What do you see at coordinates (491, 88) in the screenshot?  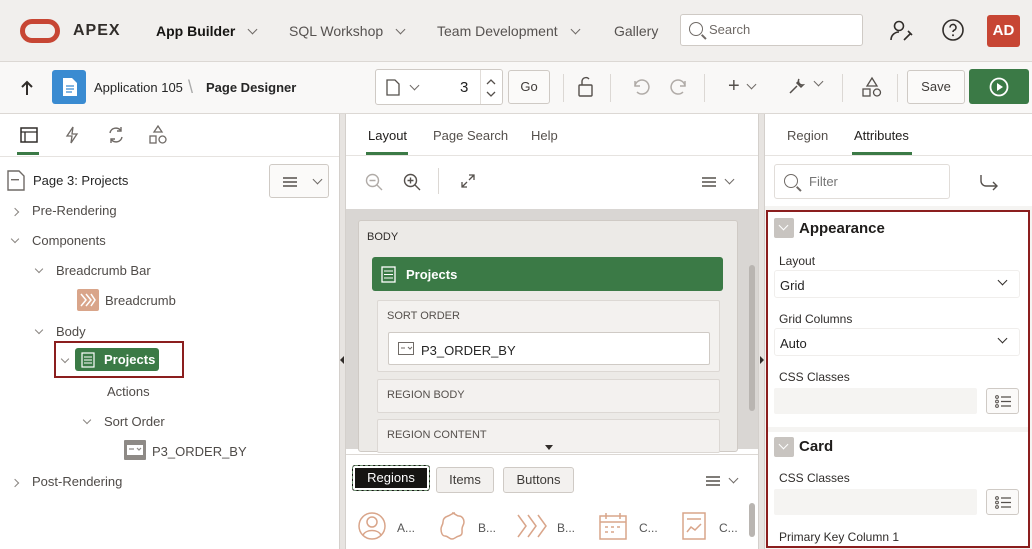 I see `page-stepper-icon` at bounding box center [491, 88].